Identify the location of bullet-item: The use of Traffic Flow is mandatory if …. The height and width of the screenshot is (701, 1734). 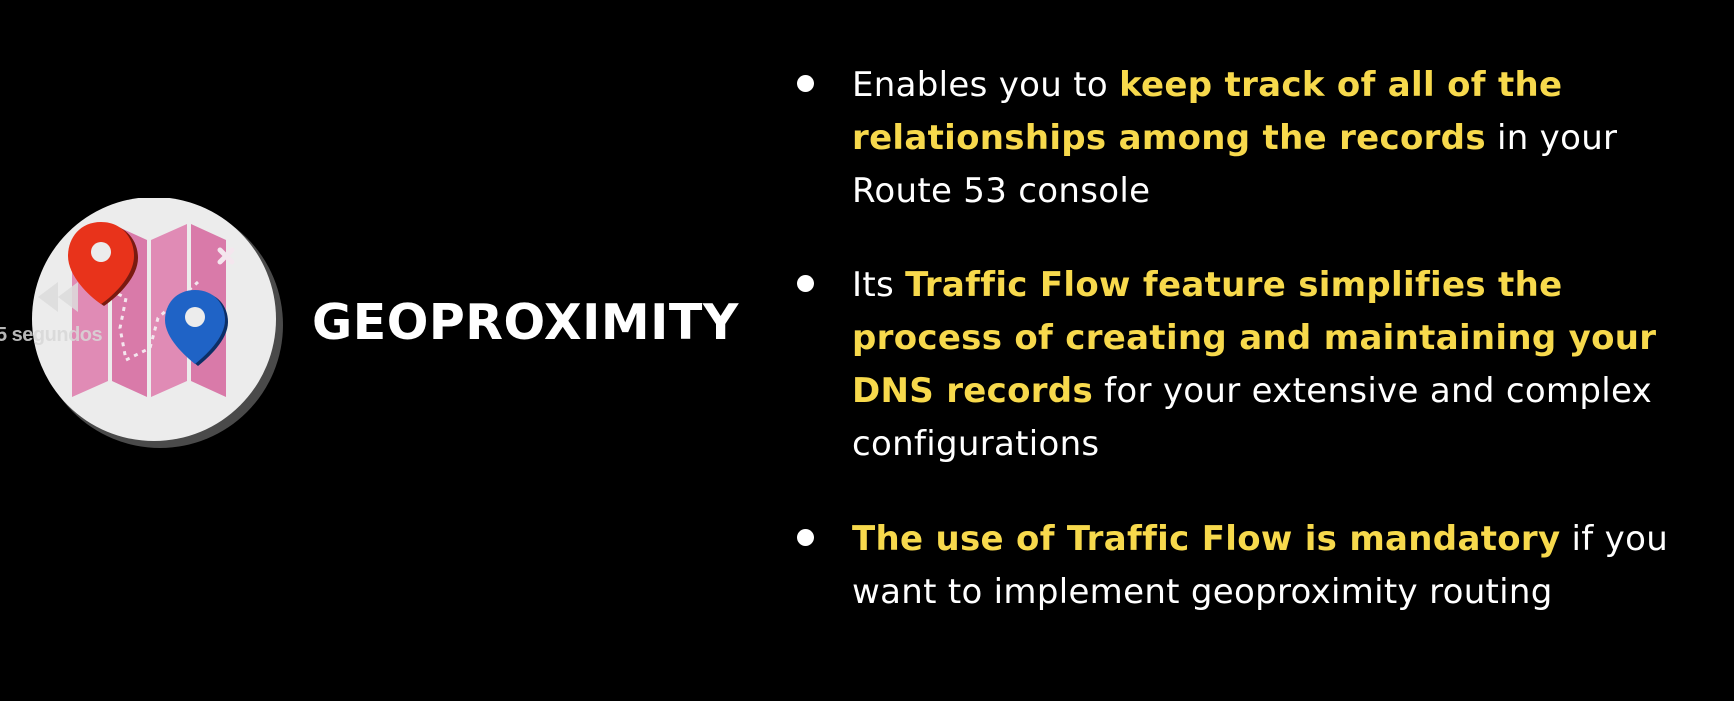
(1254, 566).